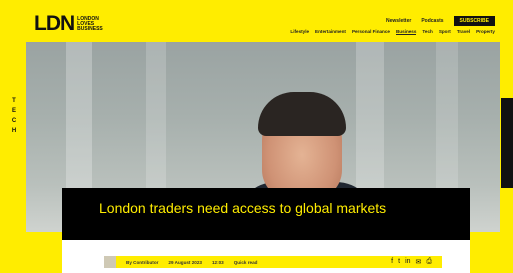  What do you see at coordinates (302, 114) in the screenshot?
I see `person-hair` at bounding box center [302, 114].